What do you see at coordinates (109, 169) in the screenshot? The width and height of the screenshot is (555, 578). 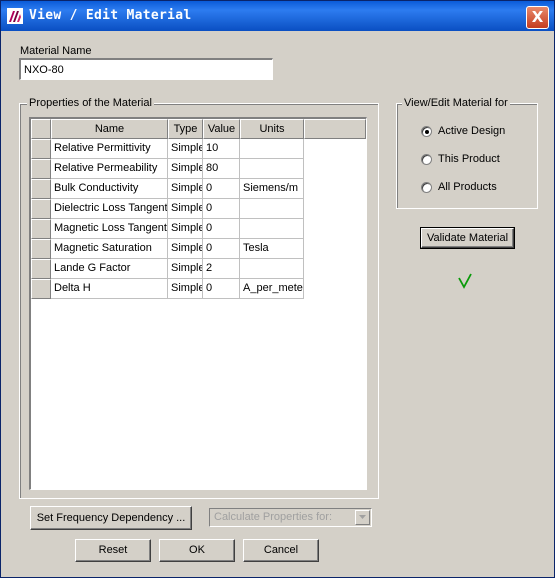 I see `property-name-cell: Relative Permeability` at bounding box center [109, 169].